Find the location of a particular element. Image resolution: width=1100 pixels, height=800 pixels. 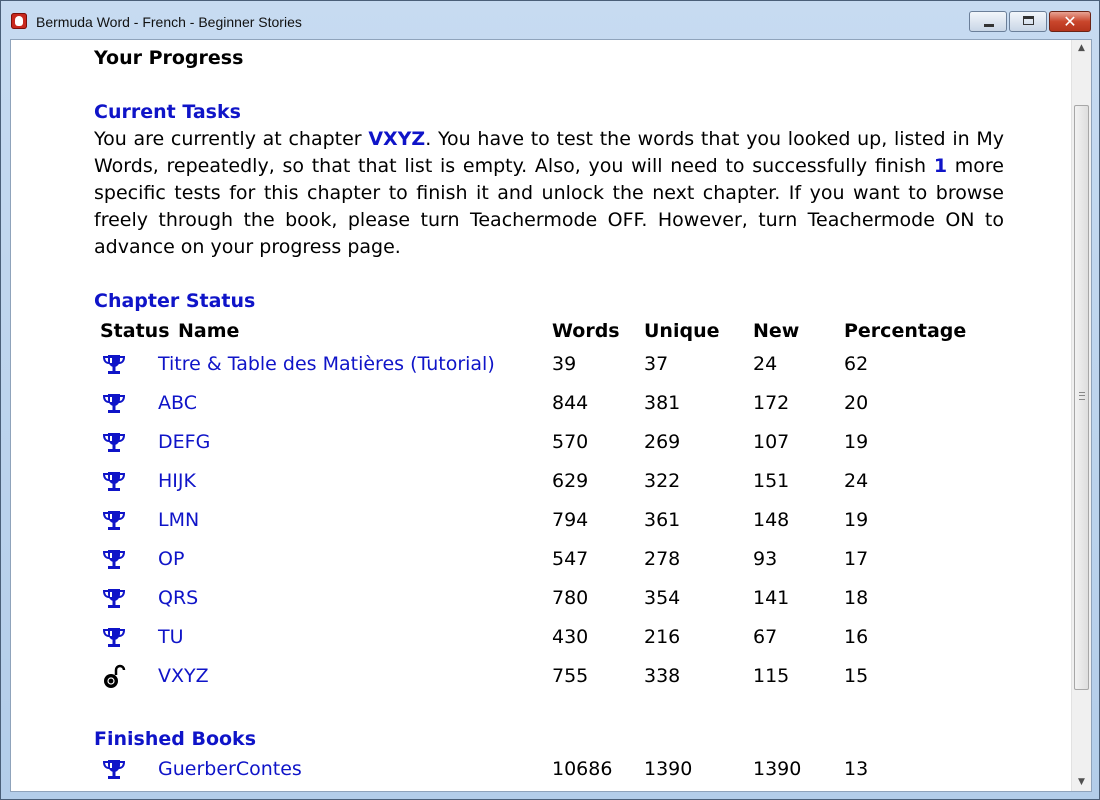

chapter-name-link: QRS is located at coordinates (178, 598).